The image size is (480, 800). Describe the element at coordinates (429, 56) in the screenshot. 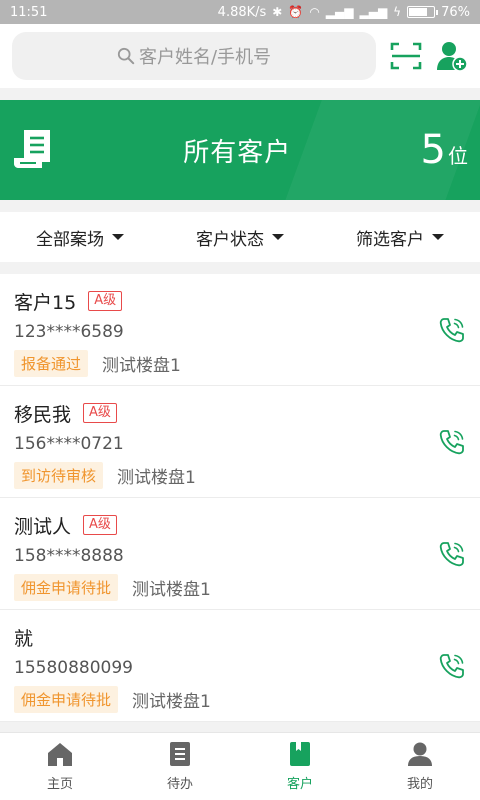

I see `header-actions` at that location.